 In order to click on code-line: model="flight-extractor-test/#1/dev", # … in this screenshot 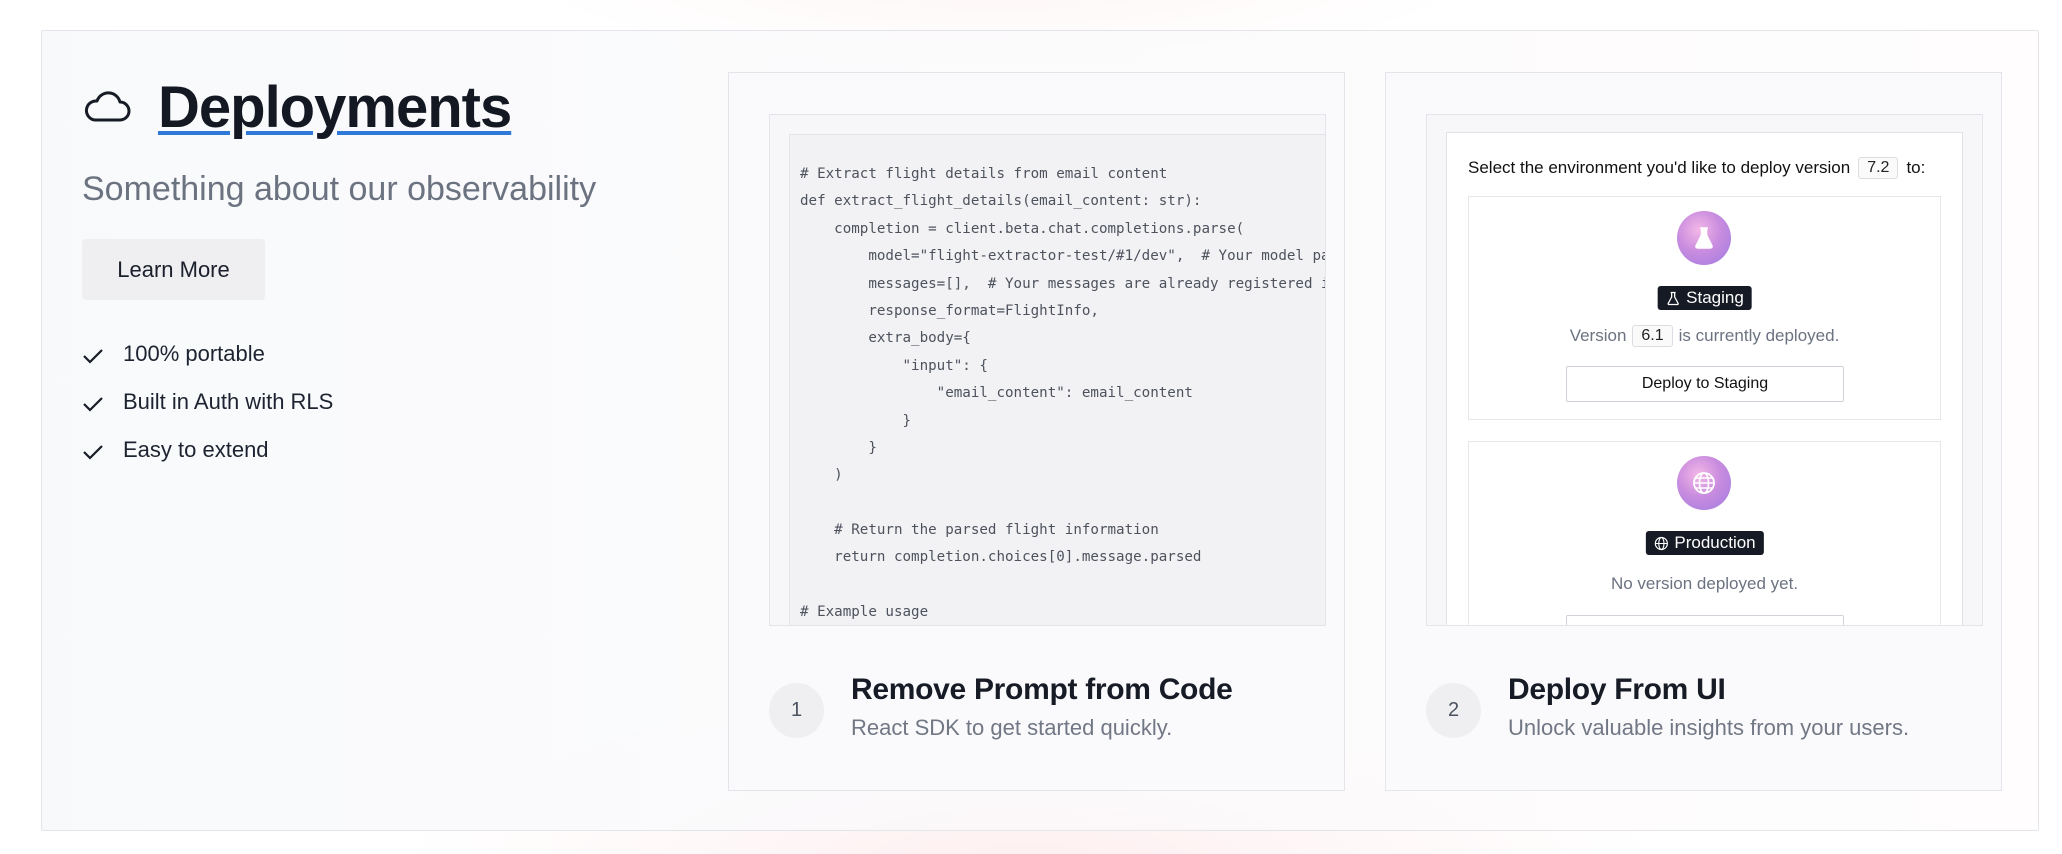, I will do `click(1096, 256)`.